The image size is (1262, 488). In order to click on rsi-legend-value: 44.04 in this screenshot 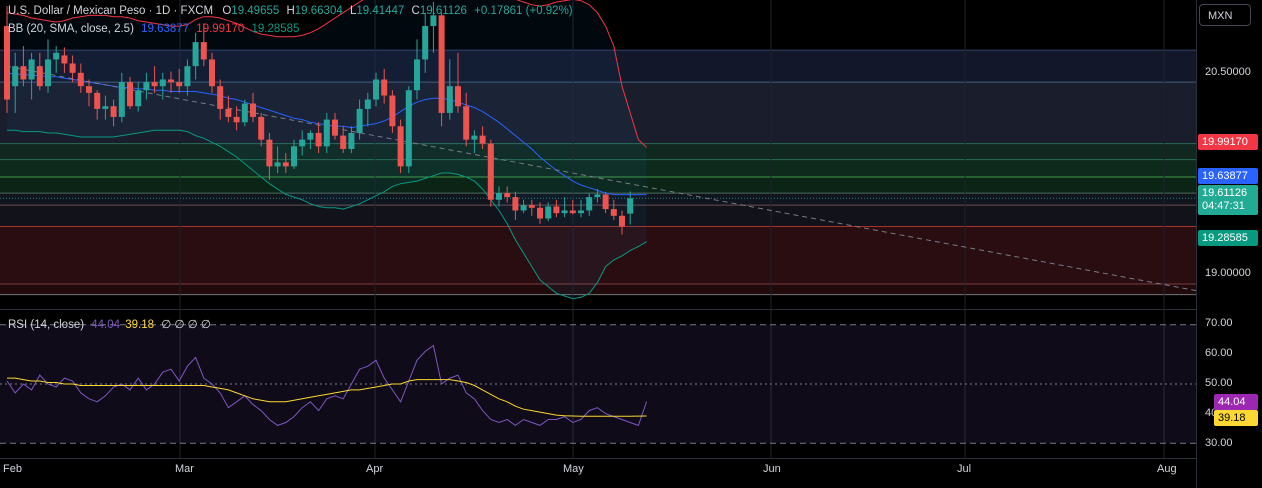, I will do `click(106, 325)`.